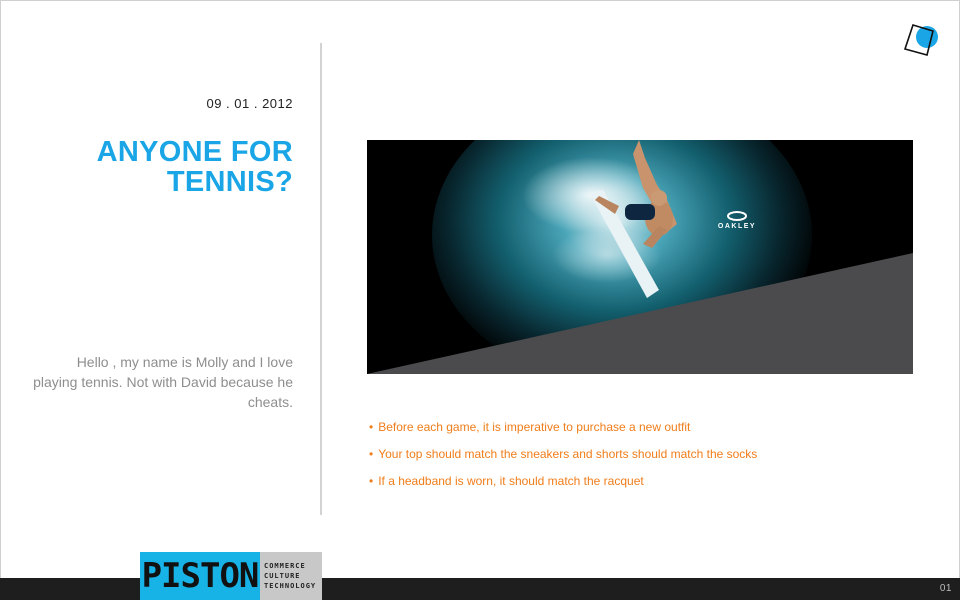  What do you see at coordinates (290, 586) in the screenshot?
I see `brand-tagline-line: TECHNOLOGY` at bounding box center [290, 586].